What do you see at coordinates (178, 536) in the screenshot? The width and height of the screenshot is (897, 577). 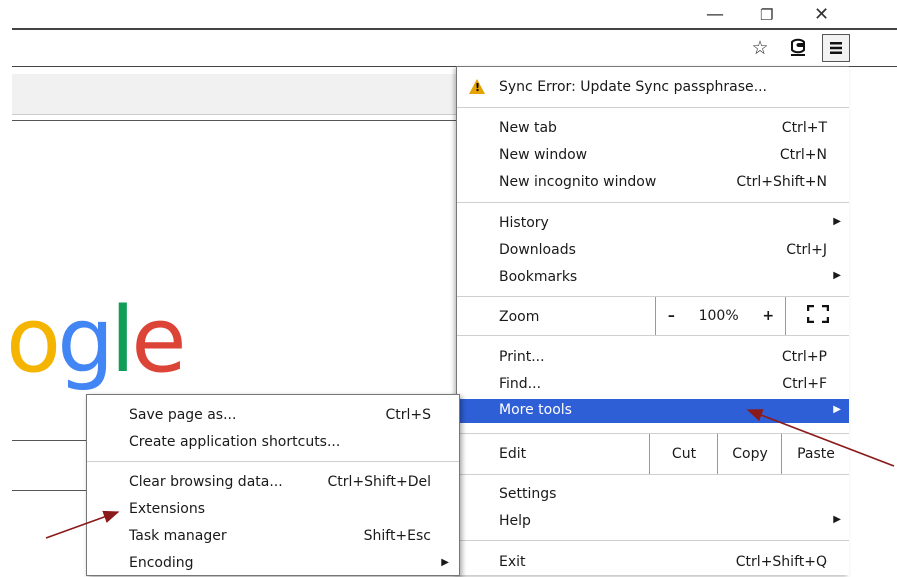 I see `menu-item-label: Task manager` at bounding box center [178, 536].